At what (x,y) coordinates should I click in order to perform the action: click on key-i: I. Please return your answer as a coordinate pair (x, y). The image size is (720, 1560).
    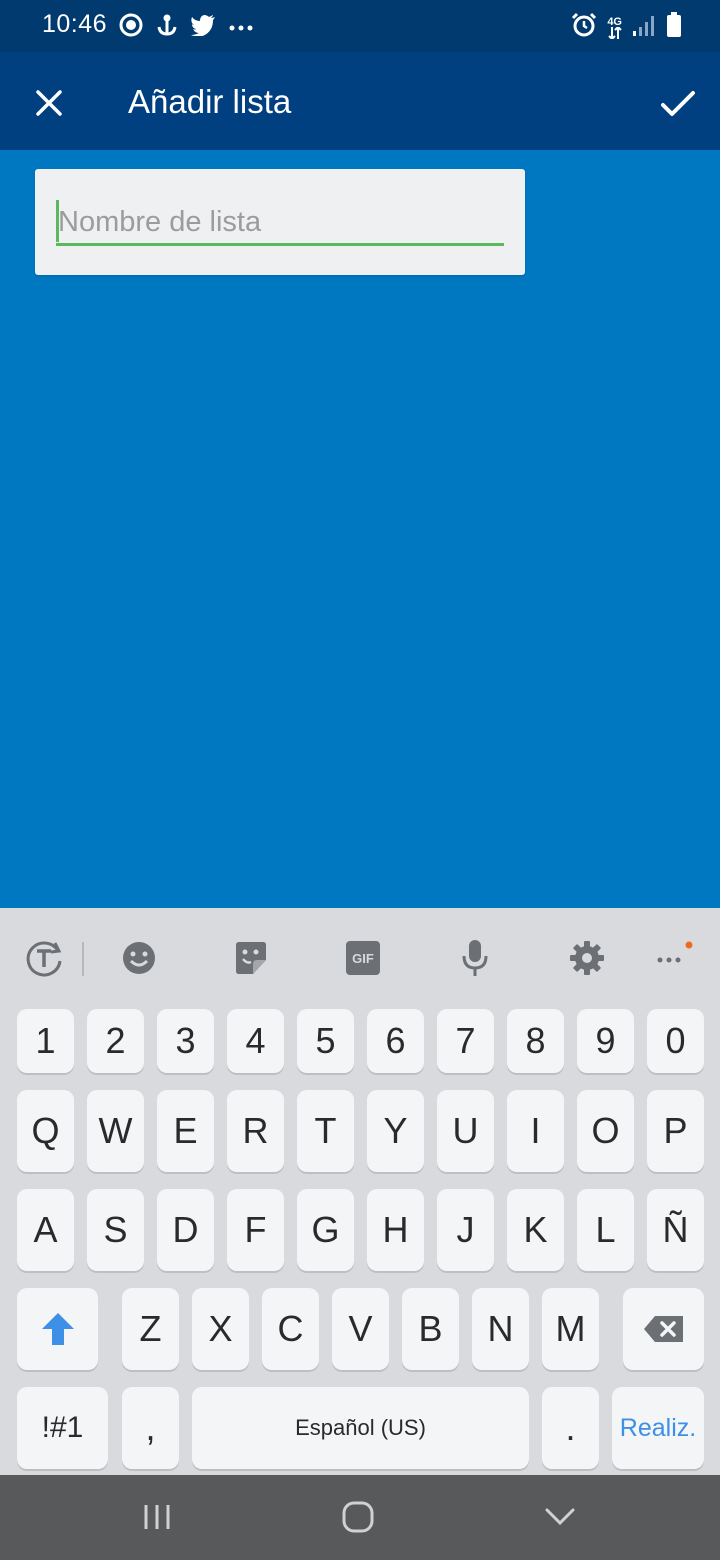
    Looking at the image, I should click on (535, 1131).